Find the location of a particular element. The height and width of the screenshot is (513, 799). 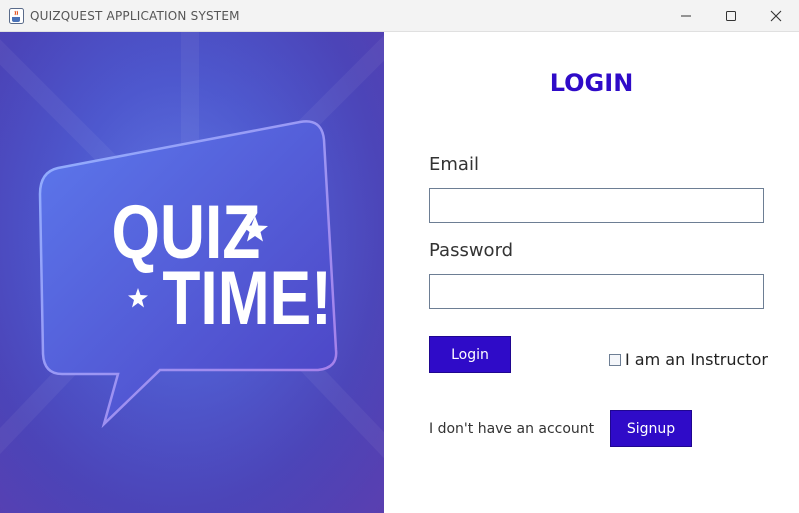

minimize-button is located at coordinates (686, 16).